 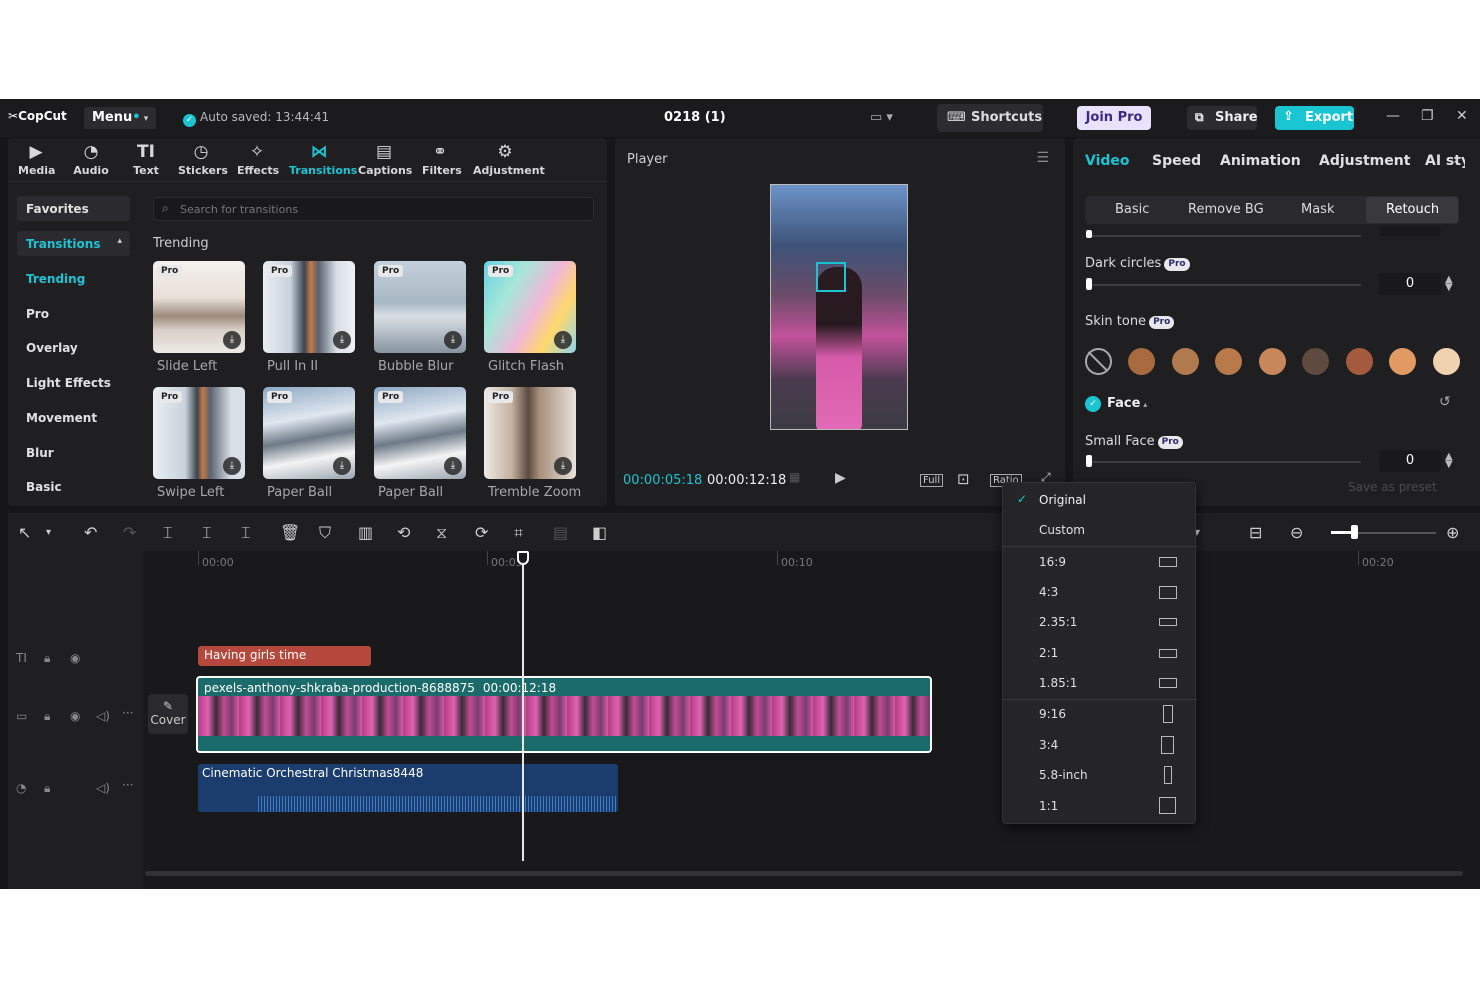 What do you see at coordinates (146, 159) in the screenshot?
I see `tab-text: TI Text` at bounding box center [146, 159].